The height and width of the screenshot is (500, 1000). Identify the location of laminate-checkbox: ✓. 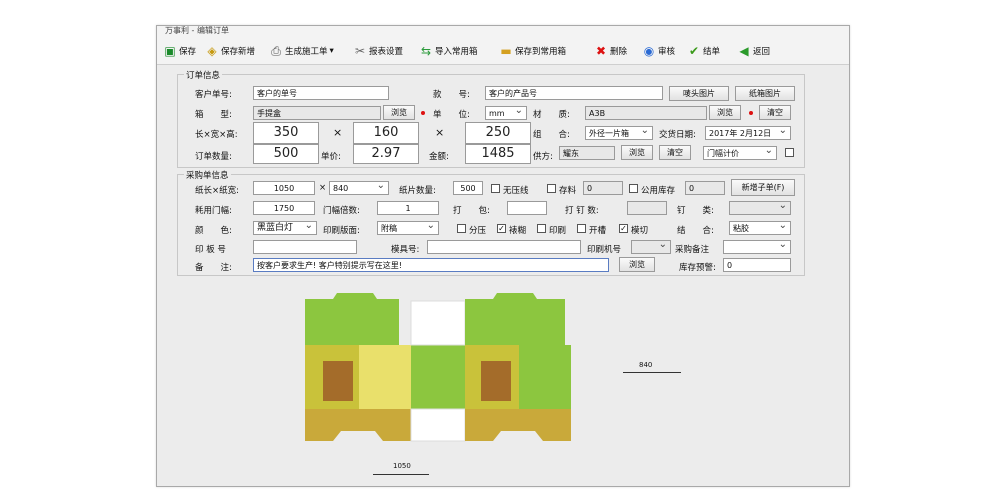
(501, 228).